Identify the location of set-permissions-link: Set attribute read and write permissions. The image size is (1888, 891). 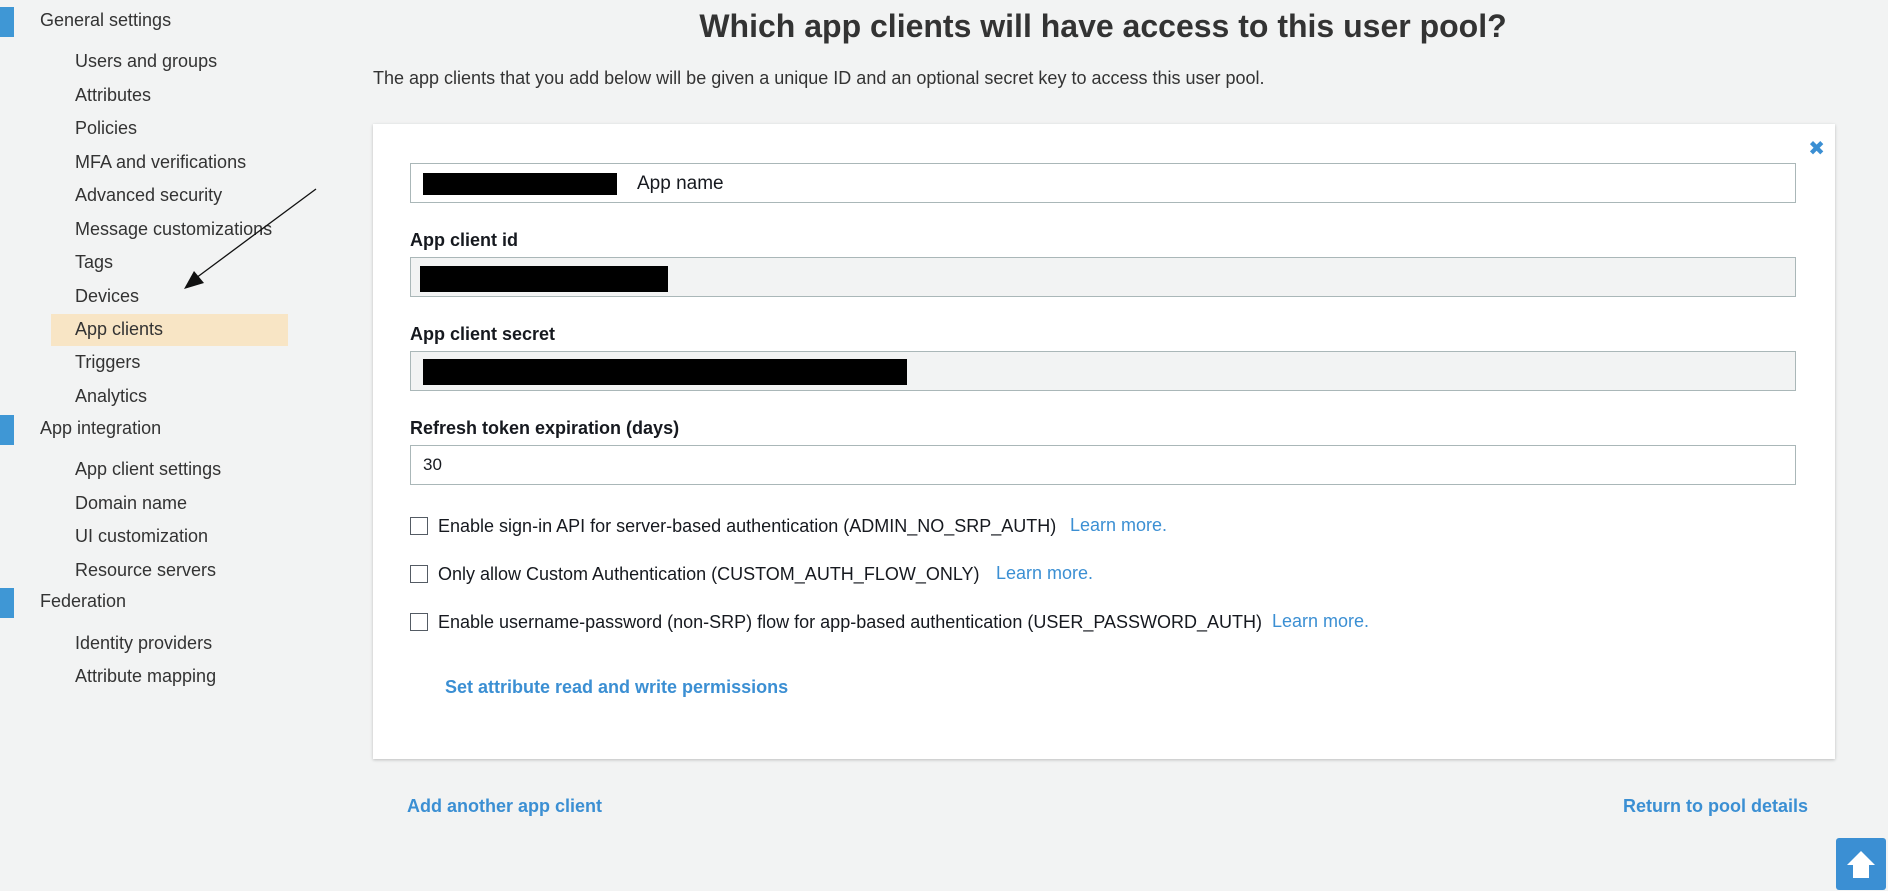
(616, 687).